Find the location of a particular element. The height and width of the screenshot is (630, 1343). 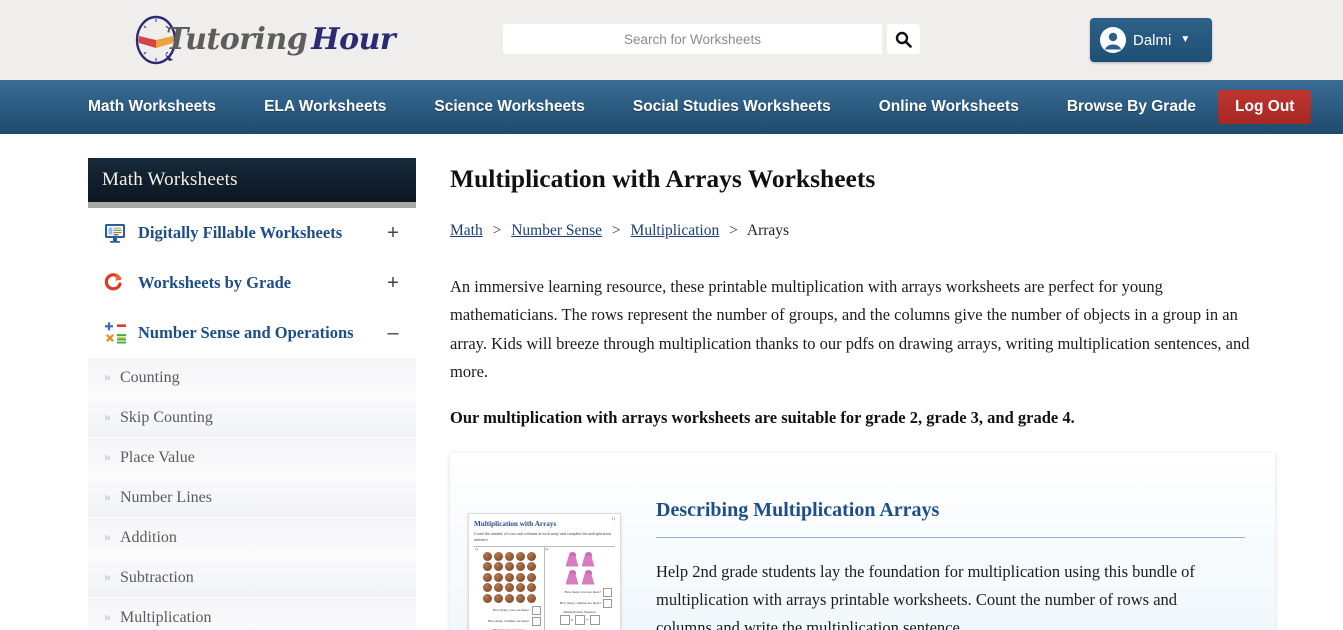

sidebar-subitem-number-lines: » Number Lines is located at coordinates (252, 498).